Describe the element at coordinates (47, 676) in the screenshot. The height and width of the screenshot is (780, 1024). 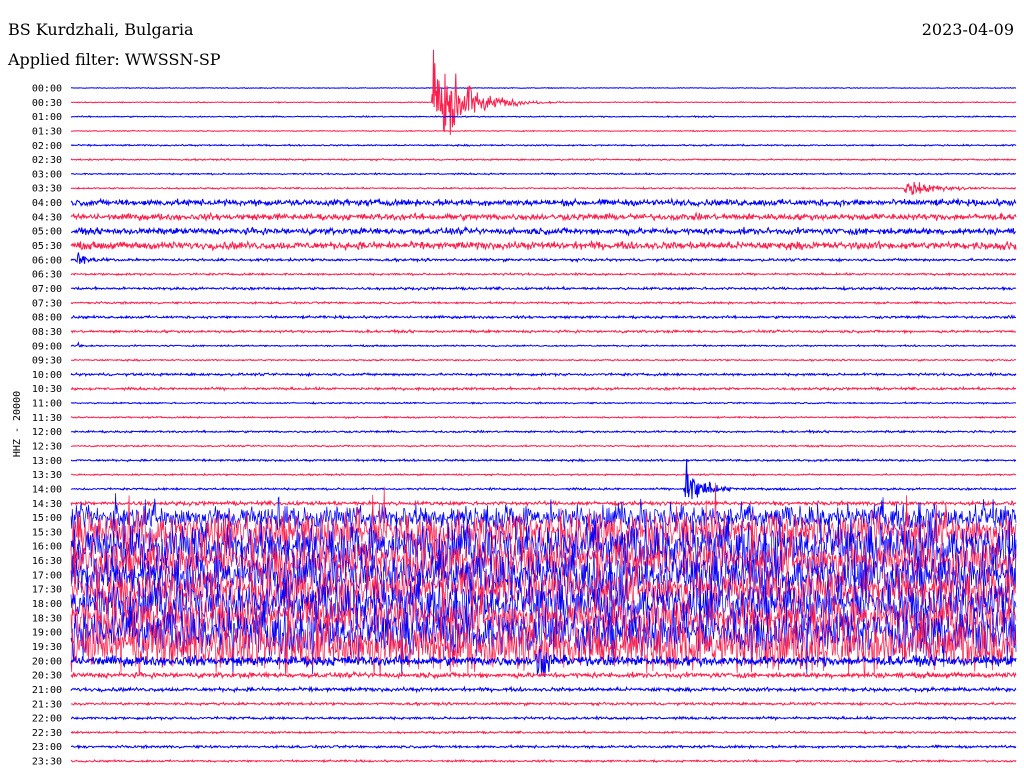
I see `row-time-label: 20:30` at that location.